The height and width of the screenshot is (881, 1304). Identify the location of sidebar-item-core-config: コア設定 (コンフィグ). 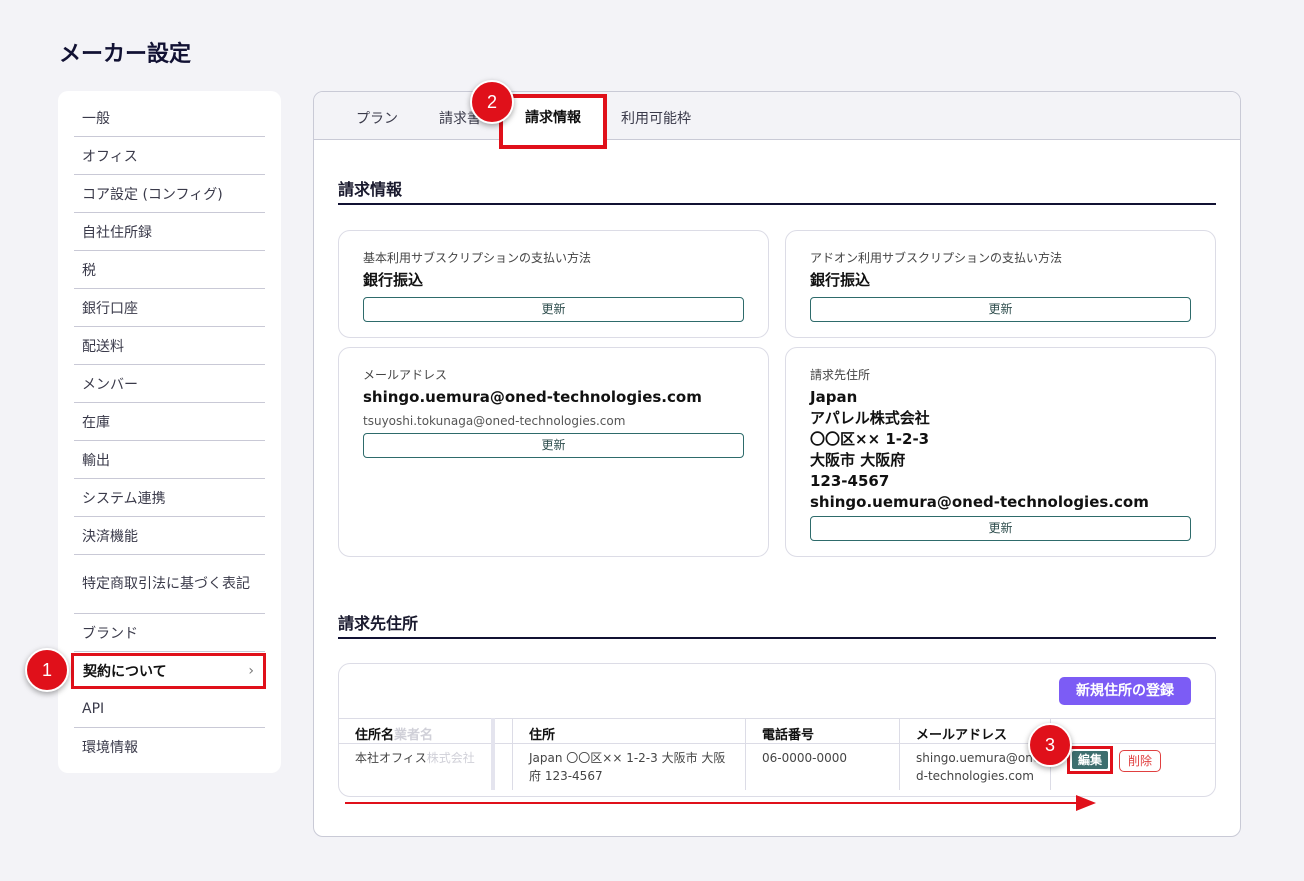
(169, 194).